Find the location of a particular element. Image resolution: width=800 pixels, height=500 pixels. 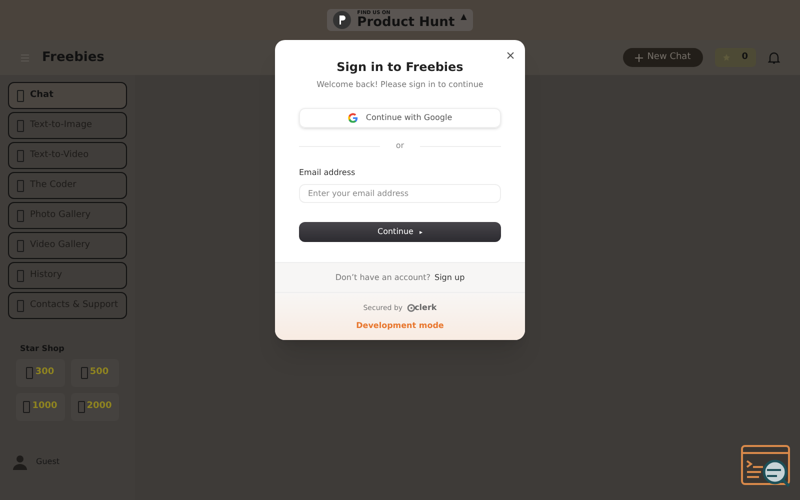

google-button: Continue with Google is located at coordinates (400, 118).